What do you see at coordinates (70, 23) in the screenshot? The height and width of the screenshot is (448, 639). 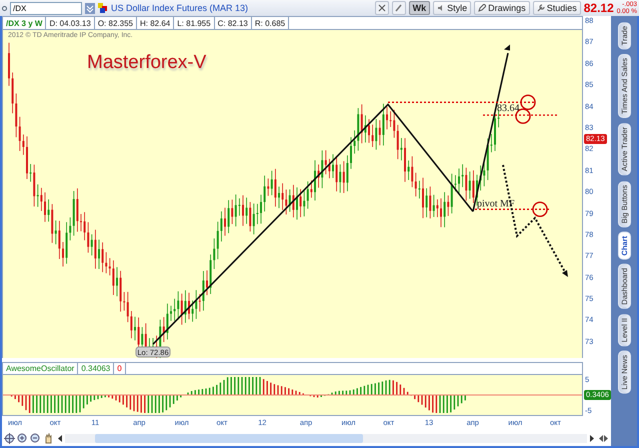 I see `info-cell: D: 04.03.13` at bounding box center [70, 23].